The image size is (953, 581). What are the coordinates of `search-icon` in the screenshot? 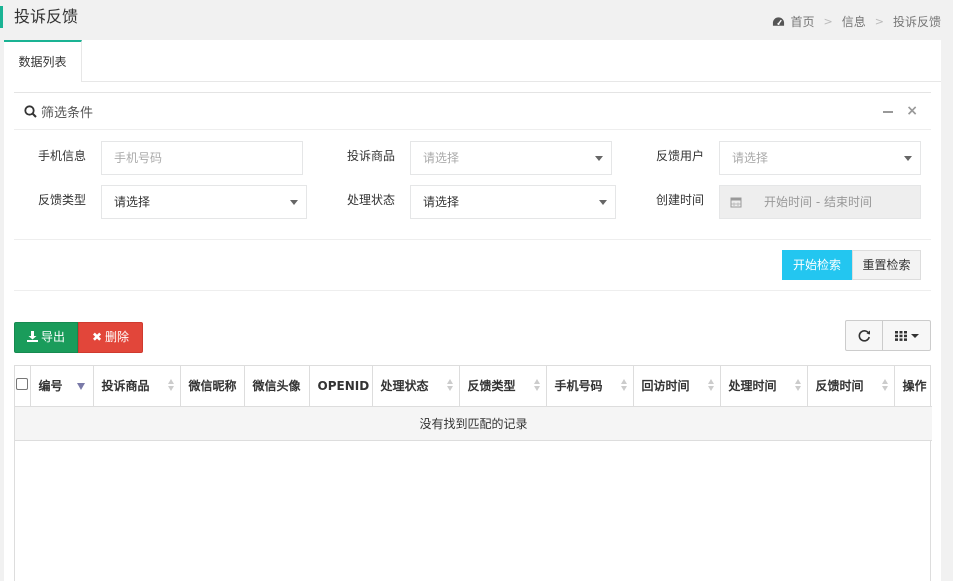 It's located at (30, 111).